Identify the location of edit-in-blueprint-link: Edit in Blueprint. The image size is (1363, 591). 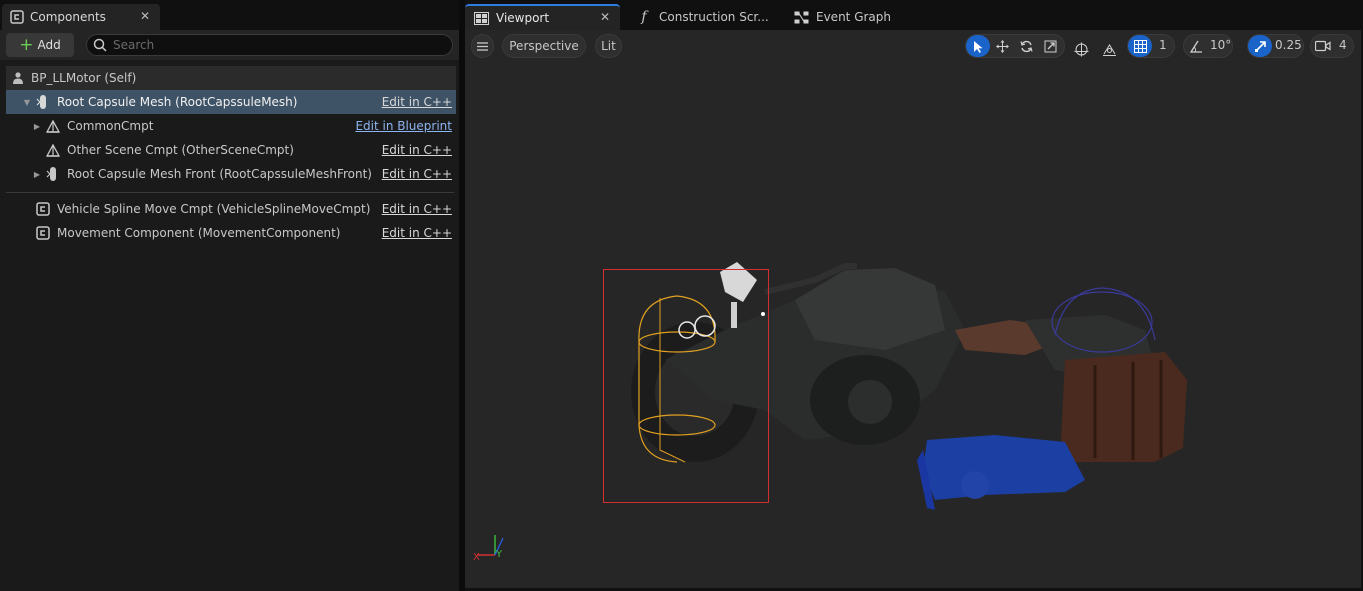
(403, 126).